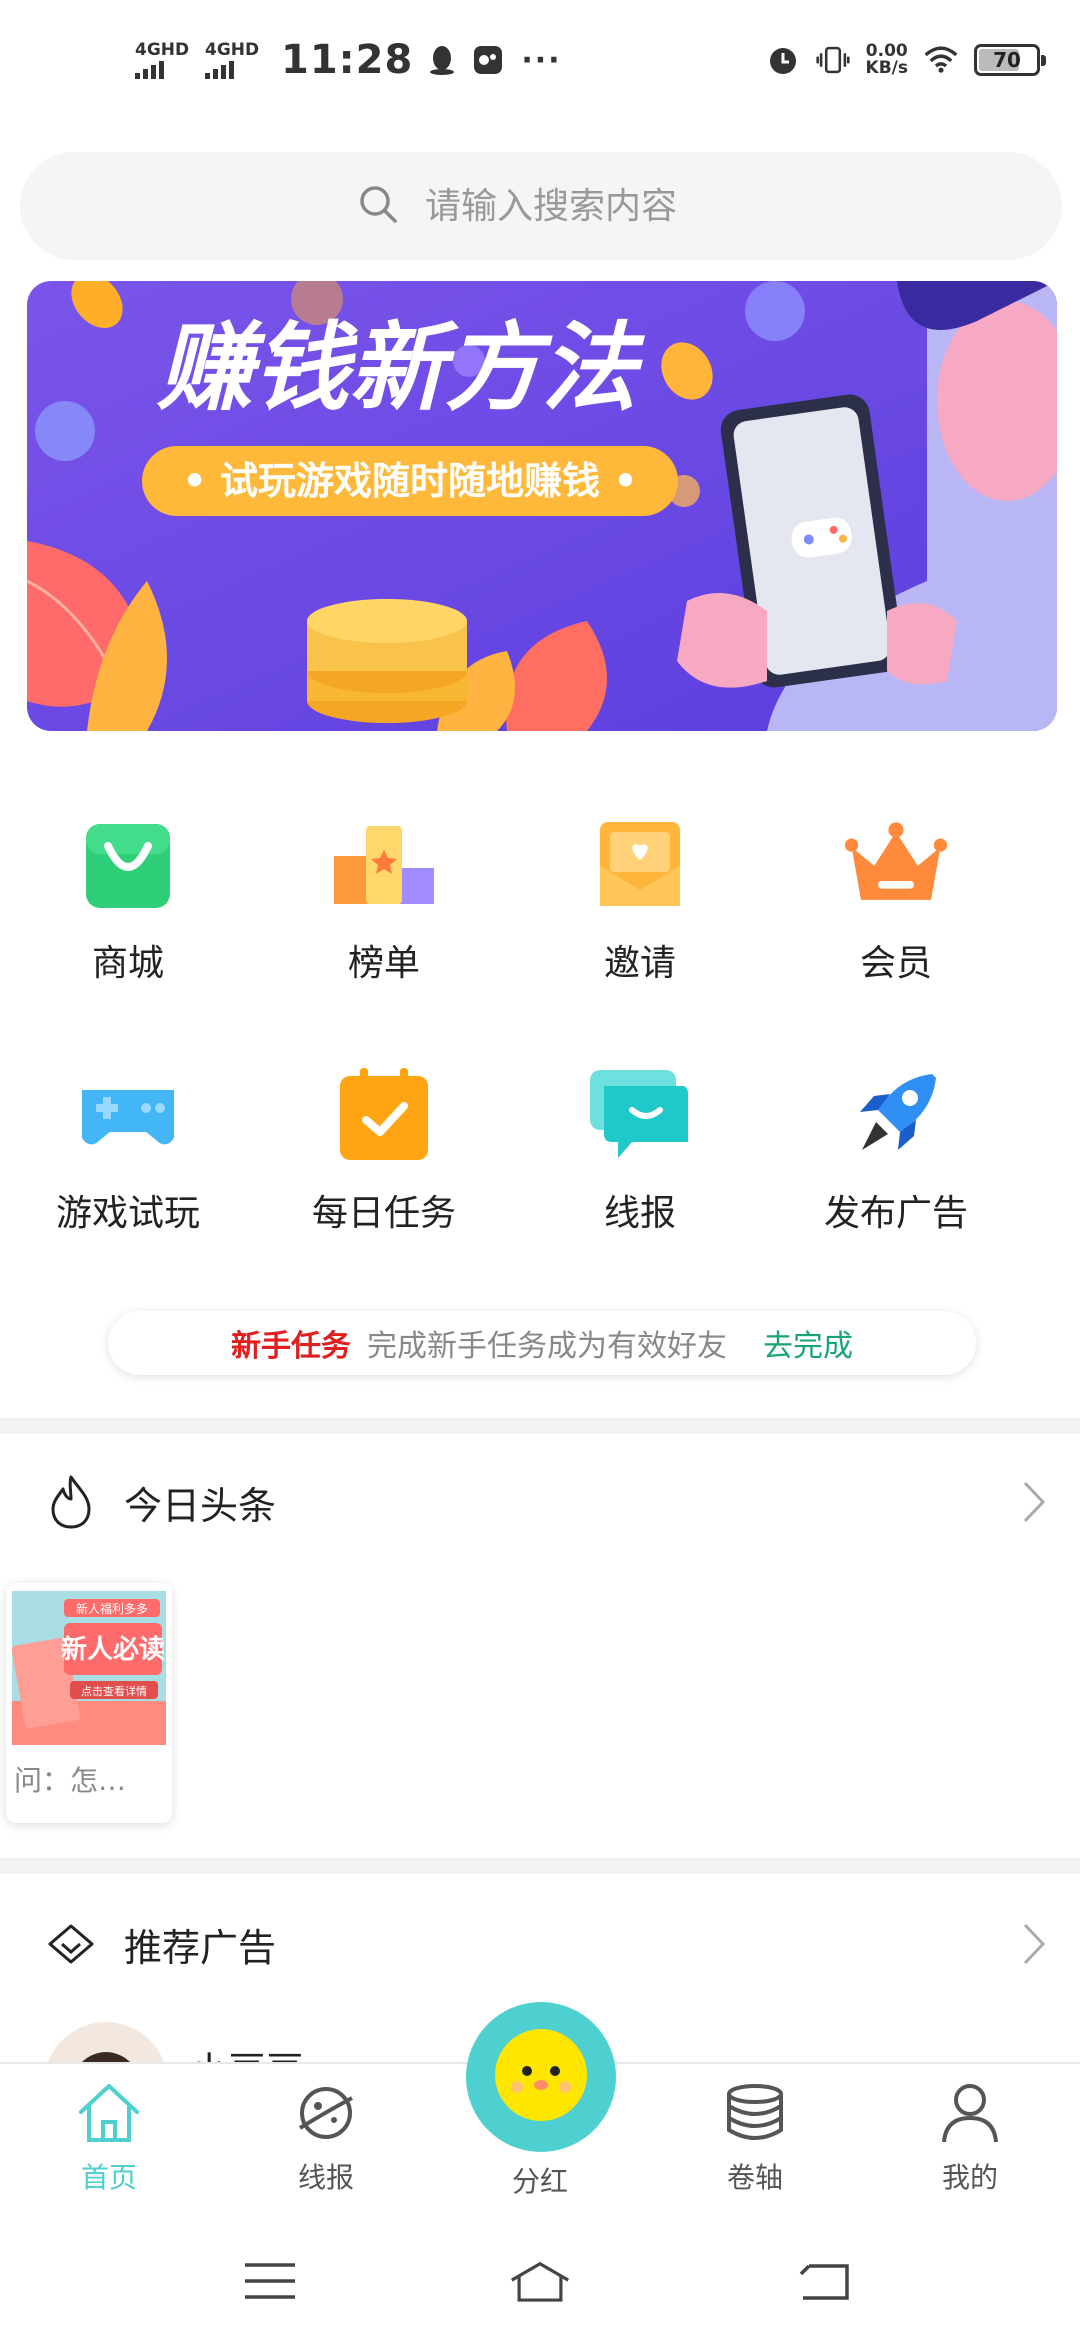 The width and height of the screenshot is (1080, 2340). What do you see at coordinates (200, 1505) in the screenshot?
I see `headlines-title: 今日头条` at bounding box center [200, 1505].